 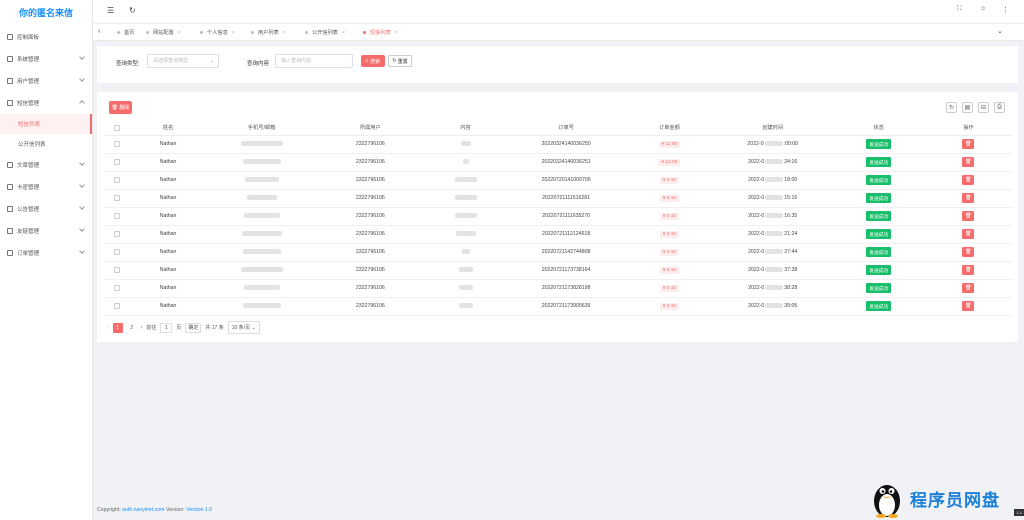 What do you see at coordinates (314, 61) in the screenshot?
I see `content-input: 输入查询内容` at bounding box center [314, 61].